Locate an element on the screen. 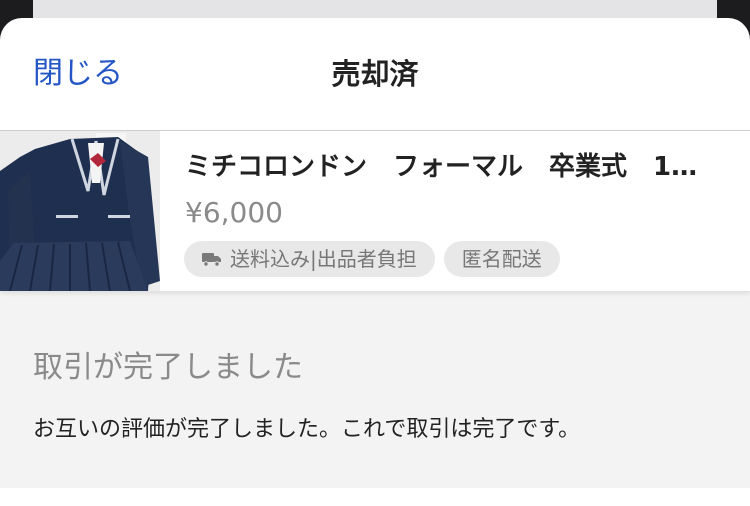 This screenshot has height=506, width=750. shipping-fee-tag: 送料込み|出品者負担 is located at coordinates (309, 259).